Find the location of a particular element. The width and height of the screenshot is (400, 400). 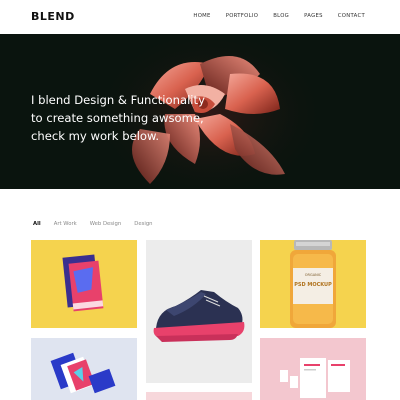

nav-blog: BLOG is located at coordinates (281, 16).